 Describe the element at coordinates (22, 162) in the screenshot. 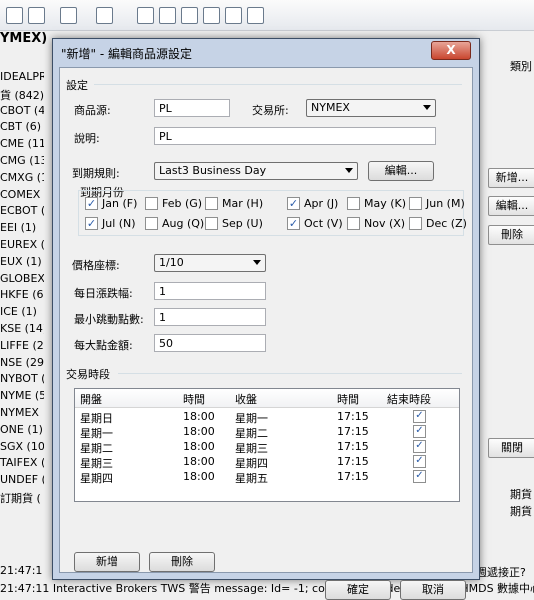

I see `exchange-list-item: CMG (13` at that location.